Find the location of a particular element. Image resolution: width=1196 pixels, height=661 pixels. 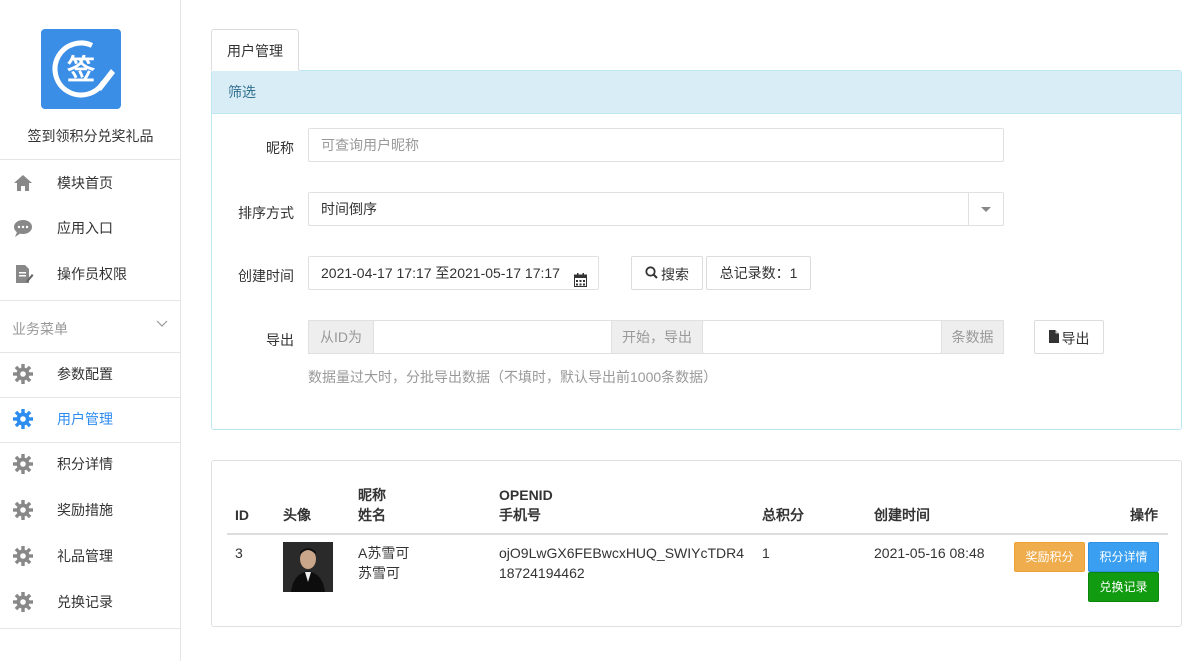

search-button-label: 搜索 is located at coordinates (675, 274).